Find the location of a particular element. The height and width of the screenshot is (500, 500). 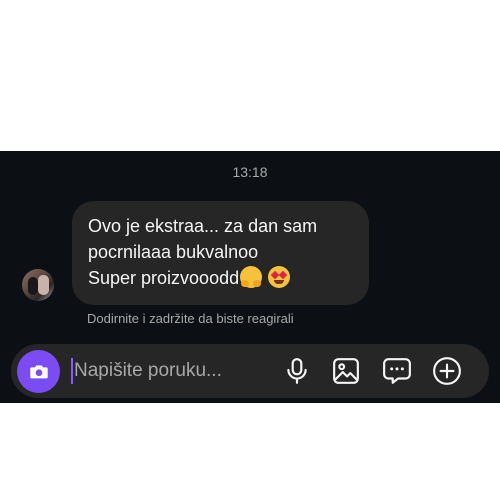

message-line: pocrnilaaa bukvalnoo is located at coordinates (173, 252).